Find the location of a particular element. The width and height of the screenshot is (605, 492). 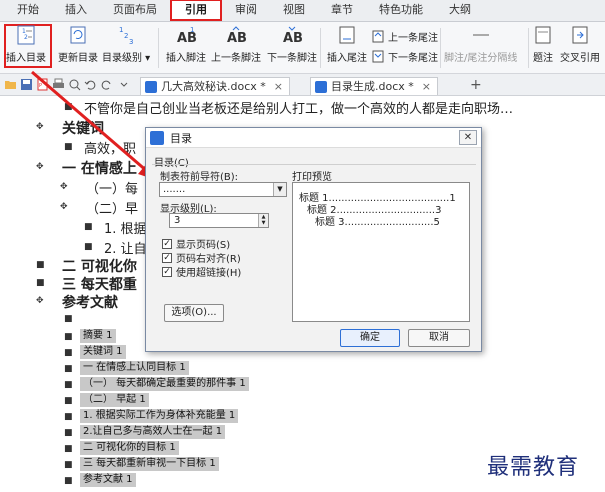

heading-section-1b2: 2. 让自 is located at coordinates (125, 249).